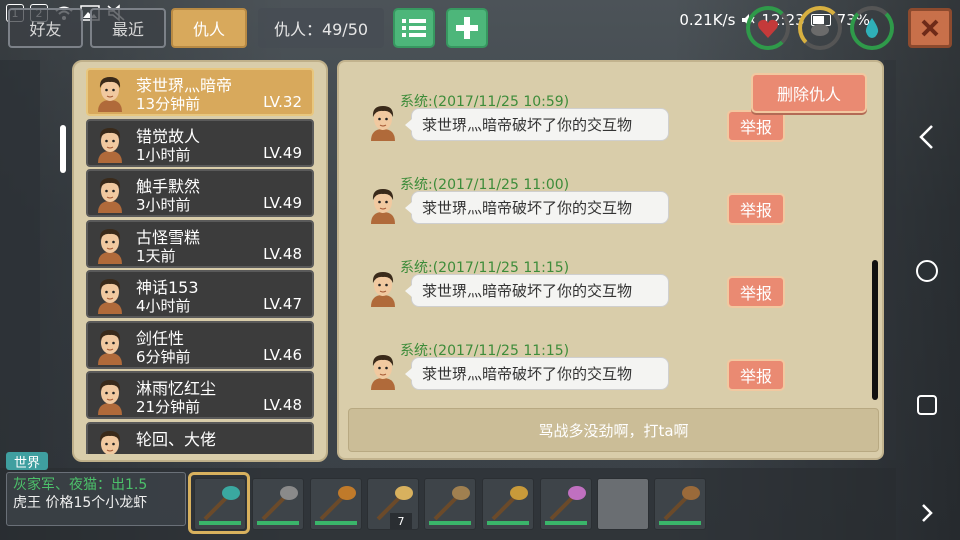 Image resolution: width=960 pixels, height=540 pixels. I want to click on enemy-list-item: 剑任性 6分钟前 LV.46, so click(200, 344).